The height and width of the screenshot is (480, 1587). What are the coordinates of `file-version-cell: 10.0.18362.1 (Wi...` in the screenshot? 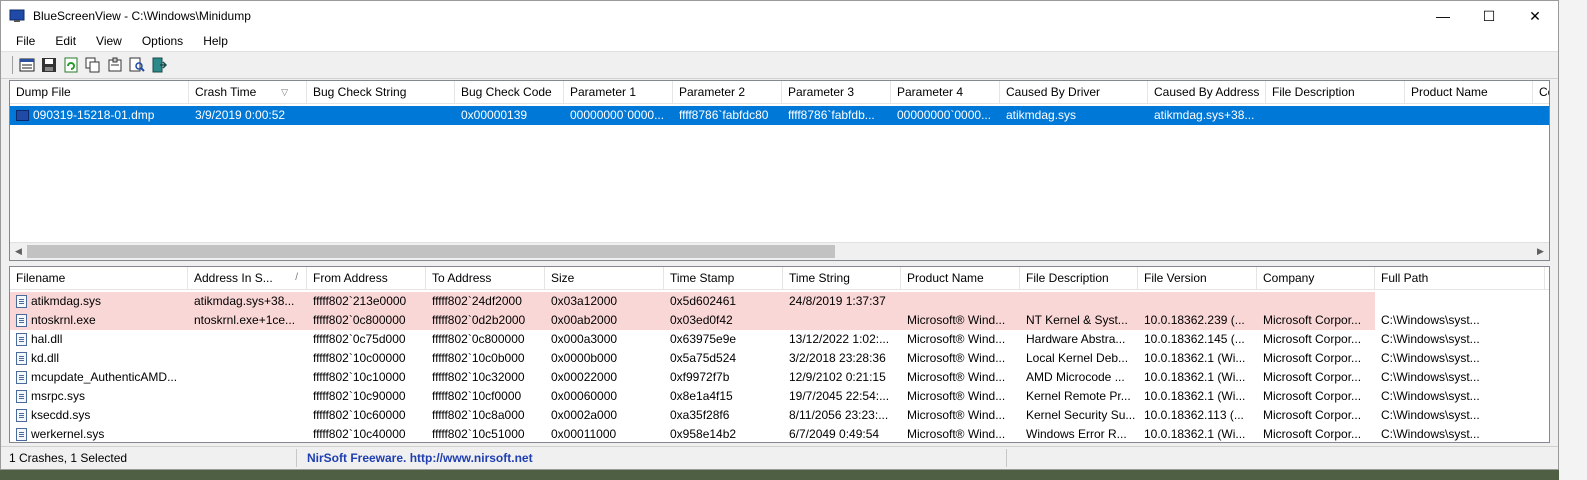 It's located at (1195, 377).